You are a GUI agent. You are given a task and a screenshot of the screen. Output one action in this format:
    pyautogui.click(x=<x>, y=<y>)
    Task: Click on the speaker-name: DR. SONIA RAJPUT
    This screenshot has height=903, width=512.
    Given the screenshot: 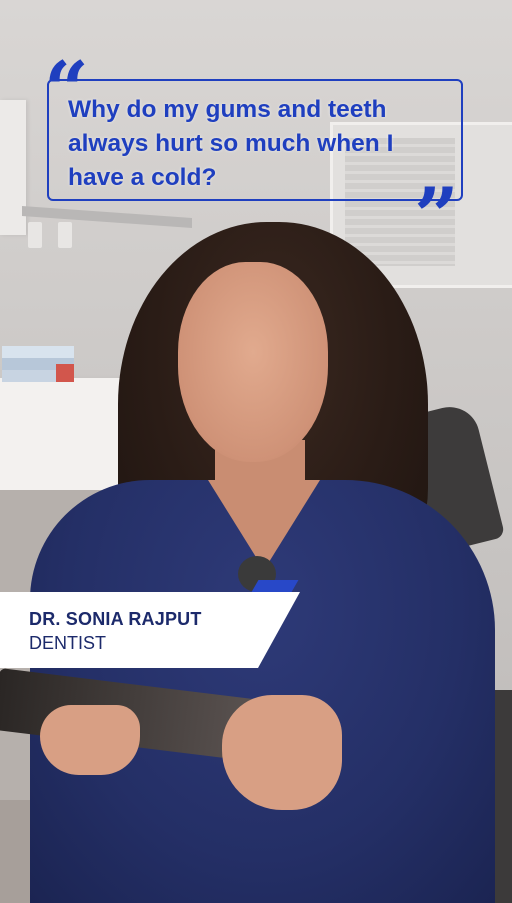 What is the action you would take?
    pyautogui.click(x=115, y=619)
    